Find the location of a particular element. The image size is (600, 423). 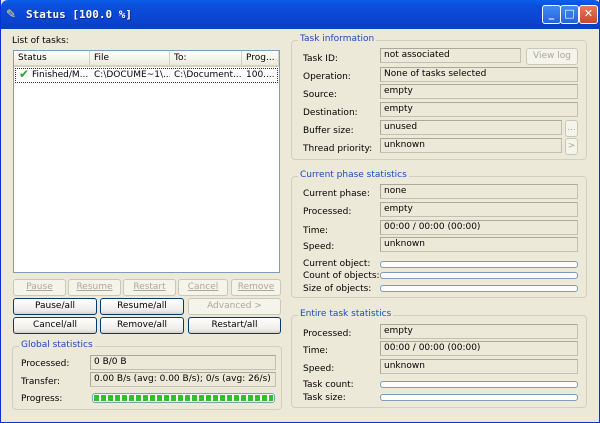

maximize-button: □ is located at coordinates (569, 14).